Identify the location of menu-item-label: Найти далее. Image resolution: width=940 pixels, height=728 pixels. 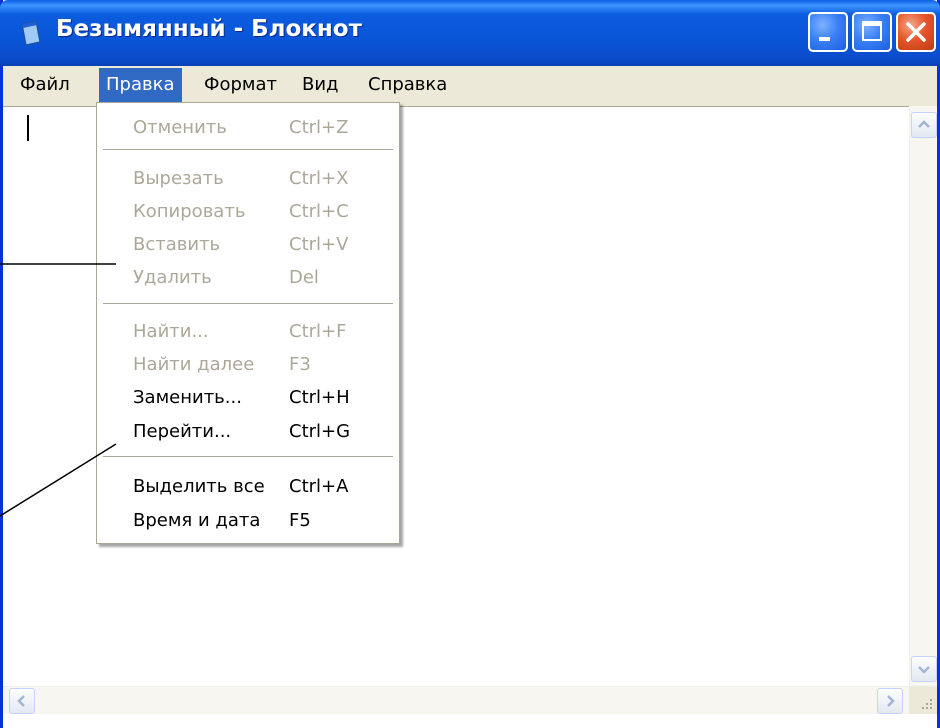
(194, 364).